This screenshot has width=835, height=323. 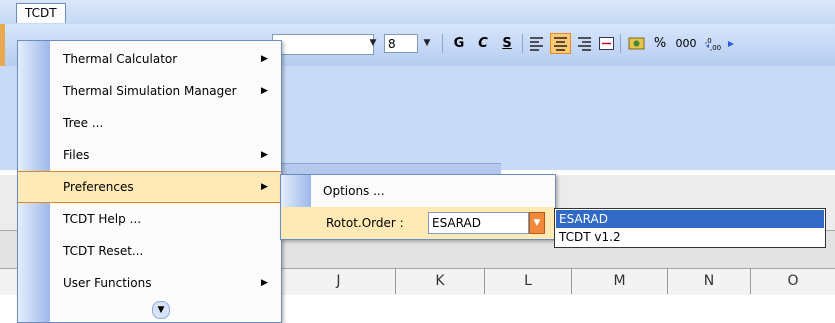 I want to click on menu-bar, so click(x=417, y=12).